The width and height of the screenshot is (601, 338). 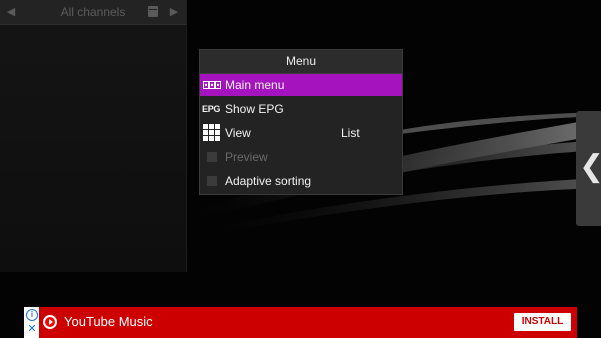 I want to click on menu-title: Menu, so click(x=301, y=62).